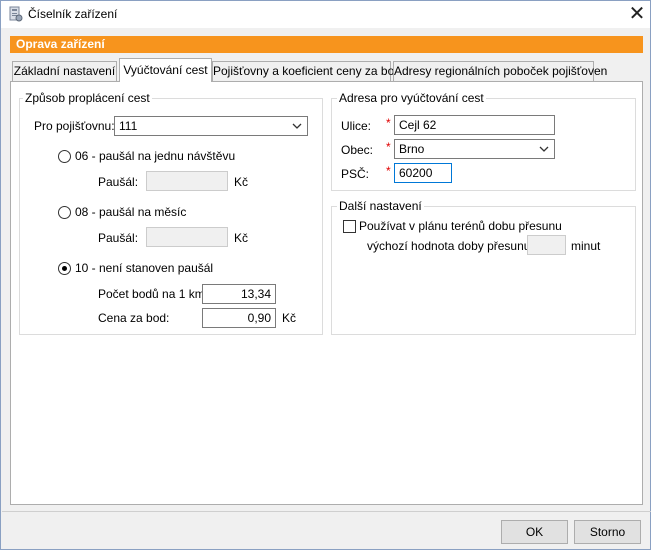 The height and width of the screenshot is (550, 651). I want to click on default-travel-time-input, so click(546, 245).